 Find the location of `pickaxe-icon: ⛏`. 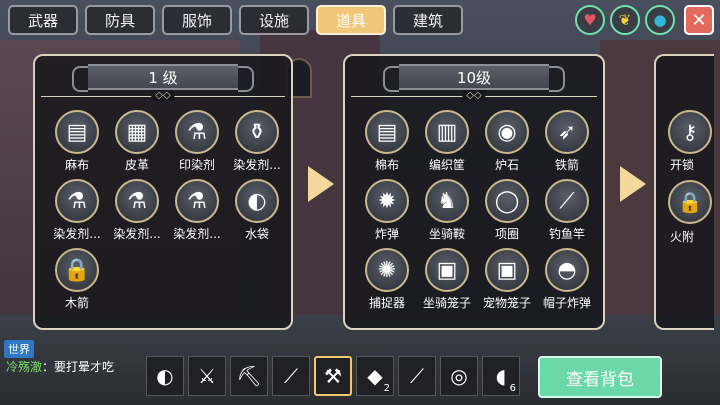

pickaxe-icon: ⛏ is located at coordinates (249, 376).